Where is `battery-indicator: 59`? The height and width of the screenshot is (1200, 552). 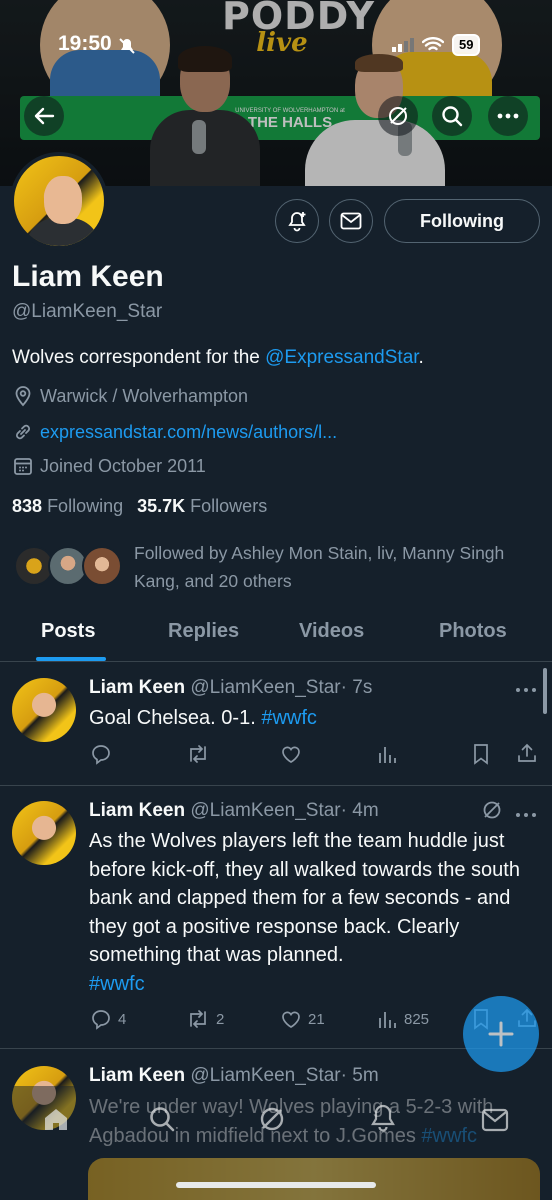 battery-indicator: 59 is located at coordinates (466, 45).